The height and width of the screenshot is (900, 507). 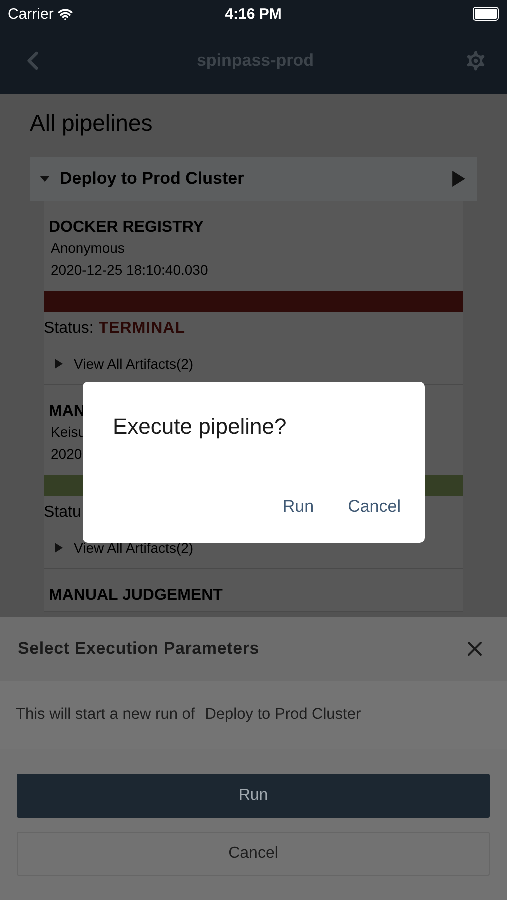 What do you see at coordinates (298, 507) in the screenshot?
I see `dialog-button: Run` at bounding box center [298, 507].